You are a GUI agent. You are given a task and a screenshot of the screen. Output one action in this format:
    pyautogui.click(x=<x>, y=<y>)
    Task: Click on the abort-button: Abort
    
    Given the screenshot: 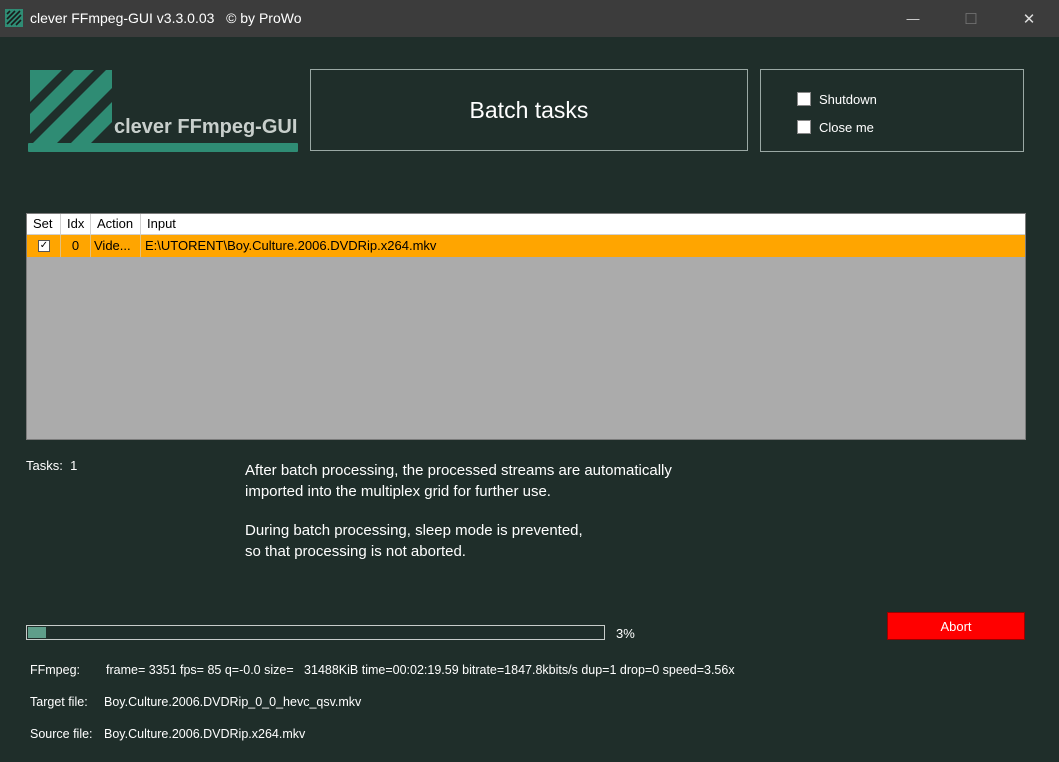 What is the action you would take?
    pyautogui.click(x=956, y=626)
    